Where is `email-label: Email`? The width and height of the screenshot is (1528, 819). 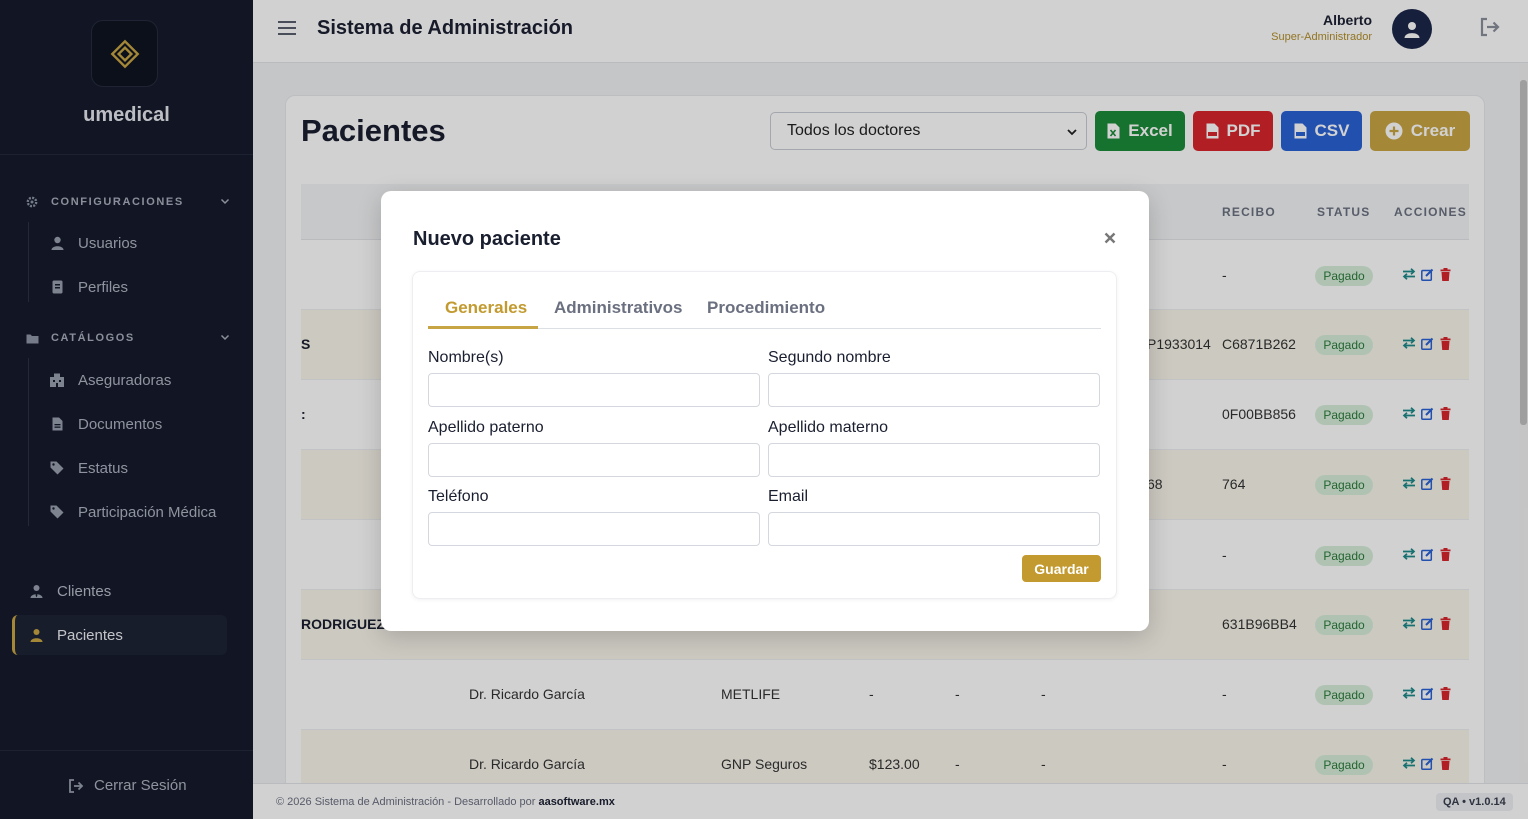 email-label: Email is located at coordinates (788, 496).